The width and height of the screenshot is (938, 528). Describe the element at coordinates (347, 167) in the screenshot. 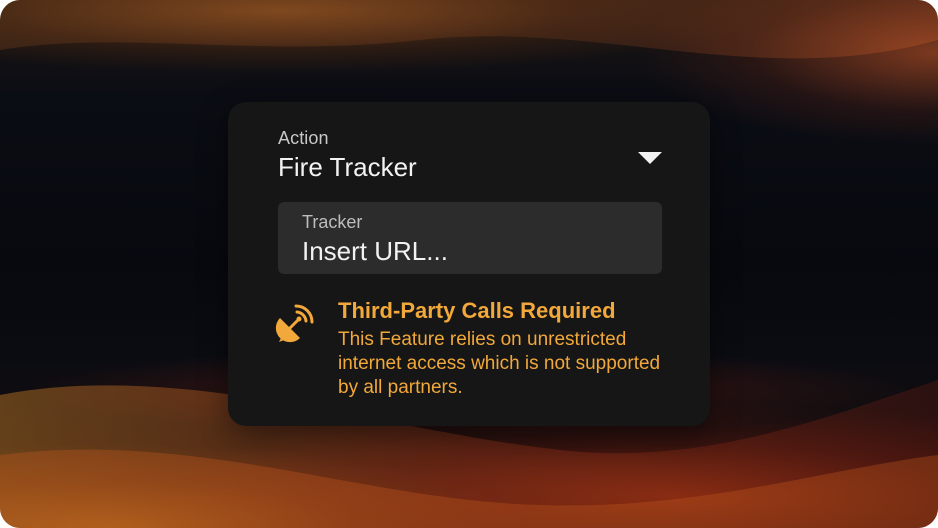

I see `action-value: Fire Tracker` at that location.